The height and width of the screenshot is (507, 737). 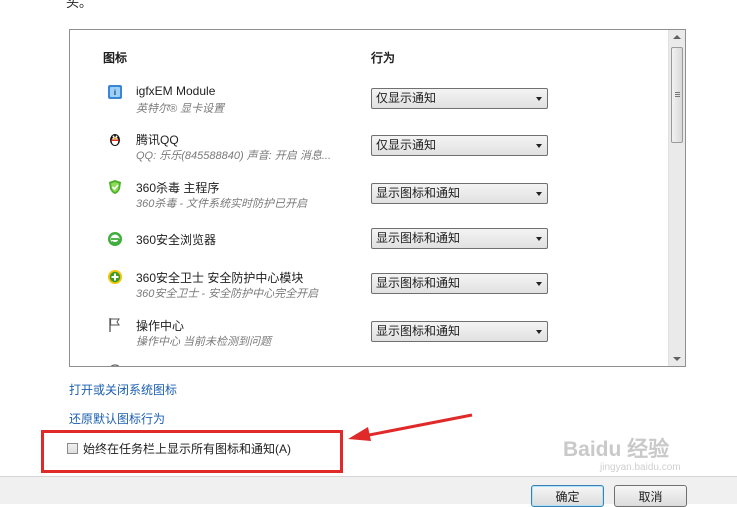 What do you see at coordinates (220, 278) in the screenshot?
I see `app-name: 360安全卫士 安全防护中心模块` at bounding box center [220, 278].